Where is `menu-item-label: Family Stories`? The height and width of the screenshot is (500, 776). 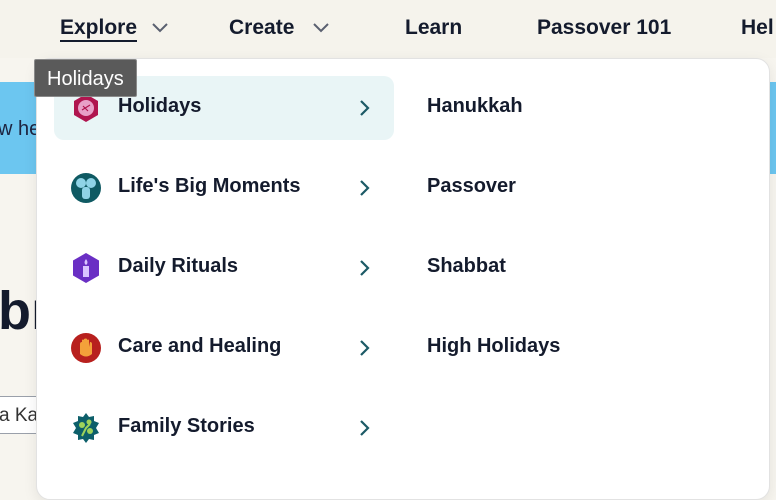
menu-item-label: Family Stories is located at coordinates (186, 426).